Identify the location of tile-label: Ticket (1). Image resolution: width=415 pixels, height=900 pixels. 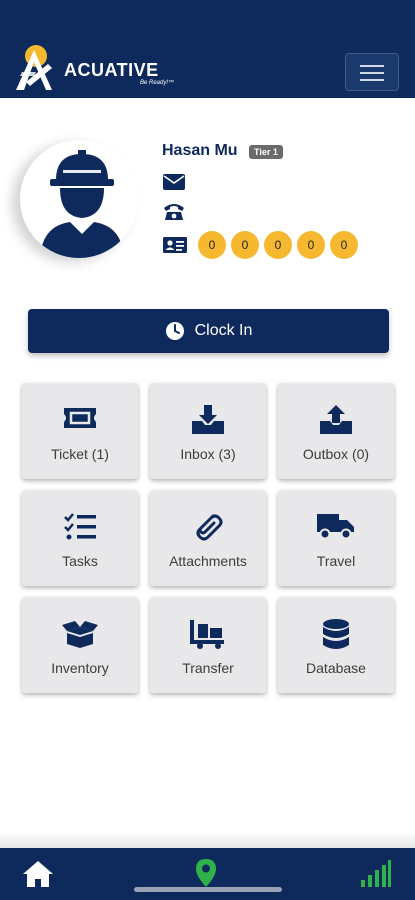
(80, 454).